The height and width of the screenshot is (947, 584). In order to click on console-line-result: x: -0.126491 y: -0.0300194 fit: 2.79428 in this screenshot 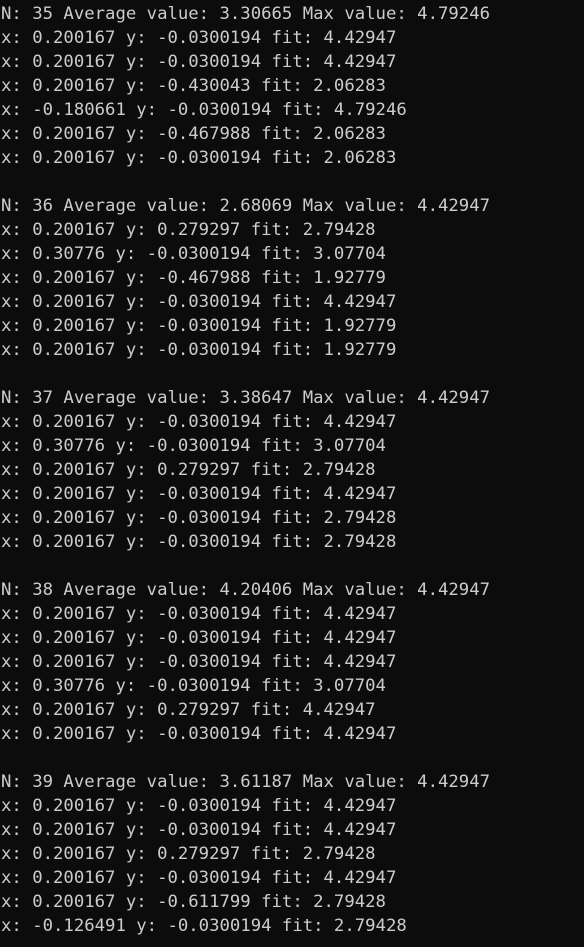, I will do `click(204, 926)`.